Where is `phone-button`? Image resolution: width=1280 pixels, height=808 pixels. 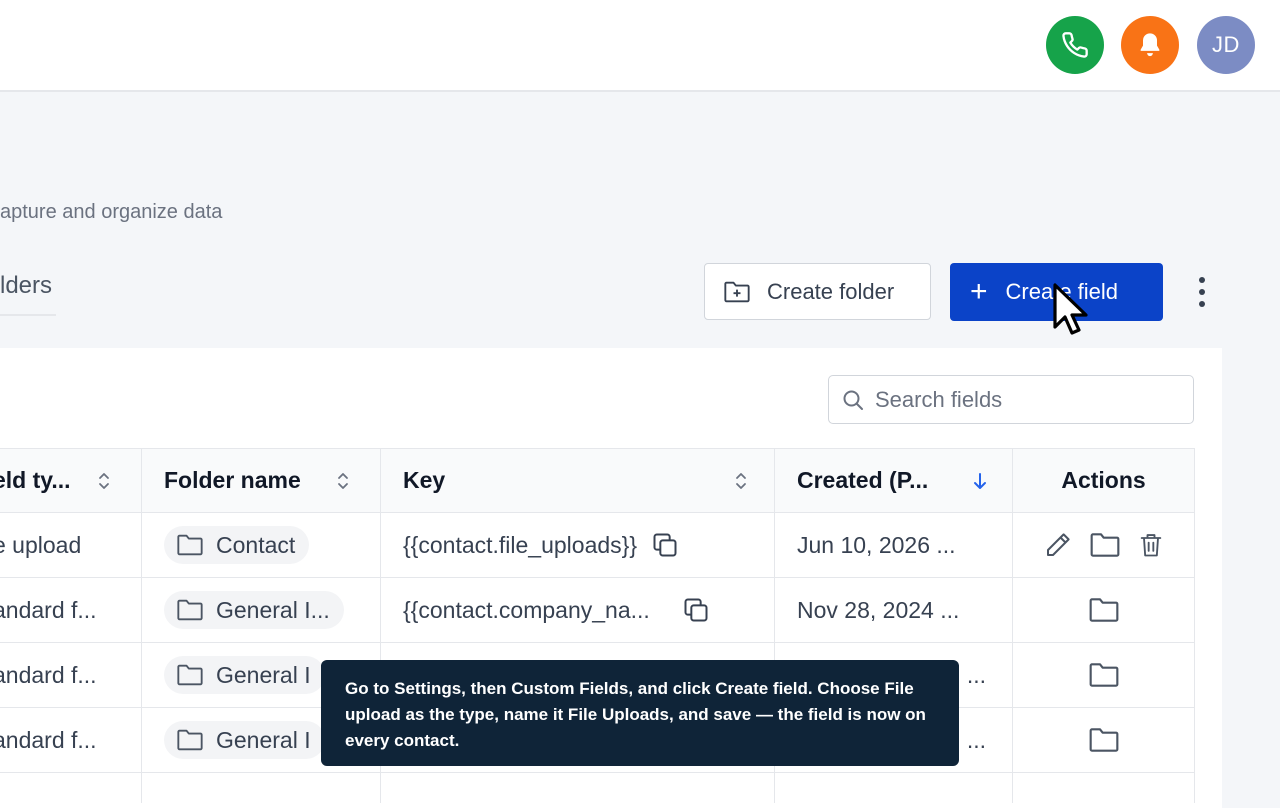 phone-button is located at coordinates (1075, 45).